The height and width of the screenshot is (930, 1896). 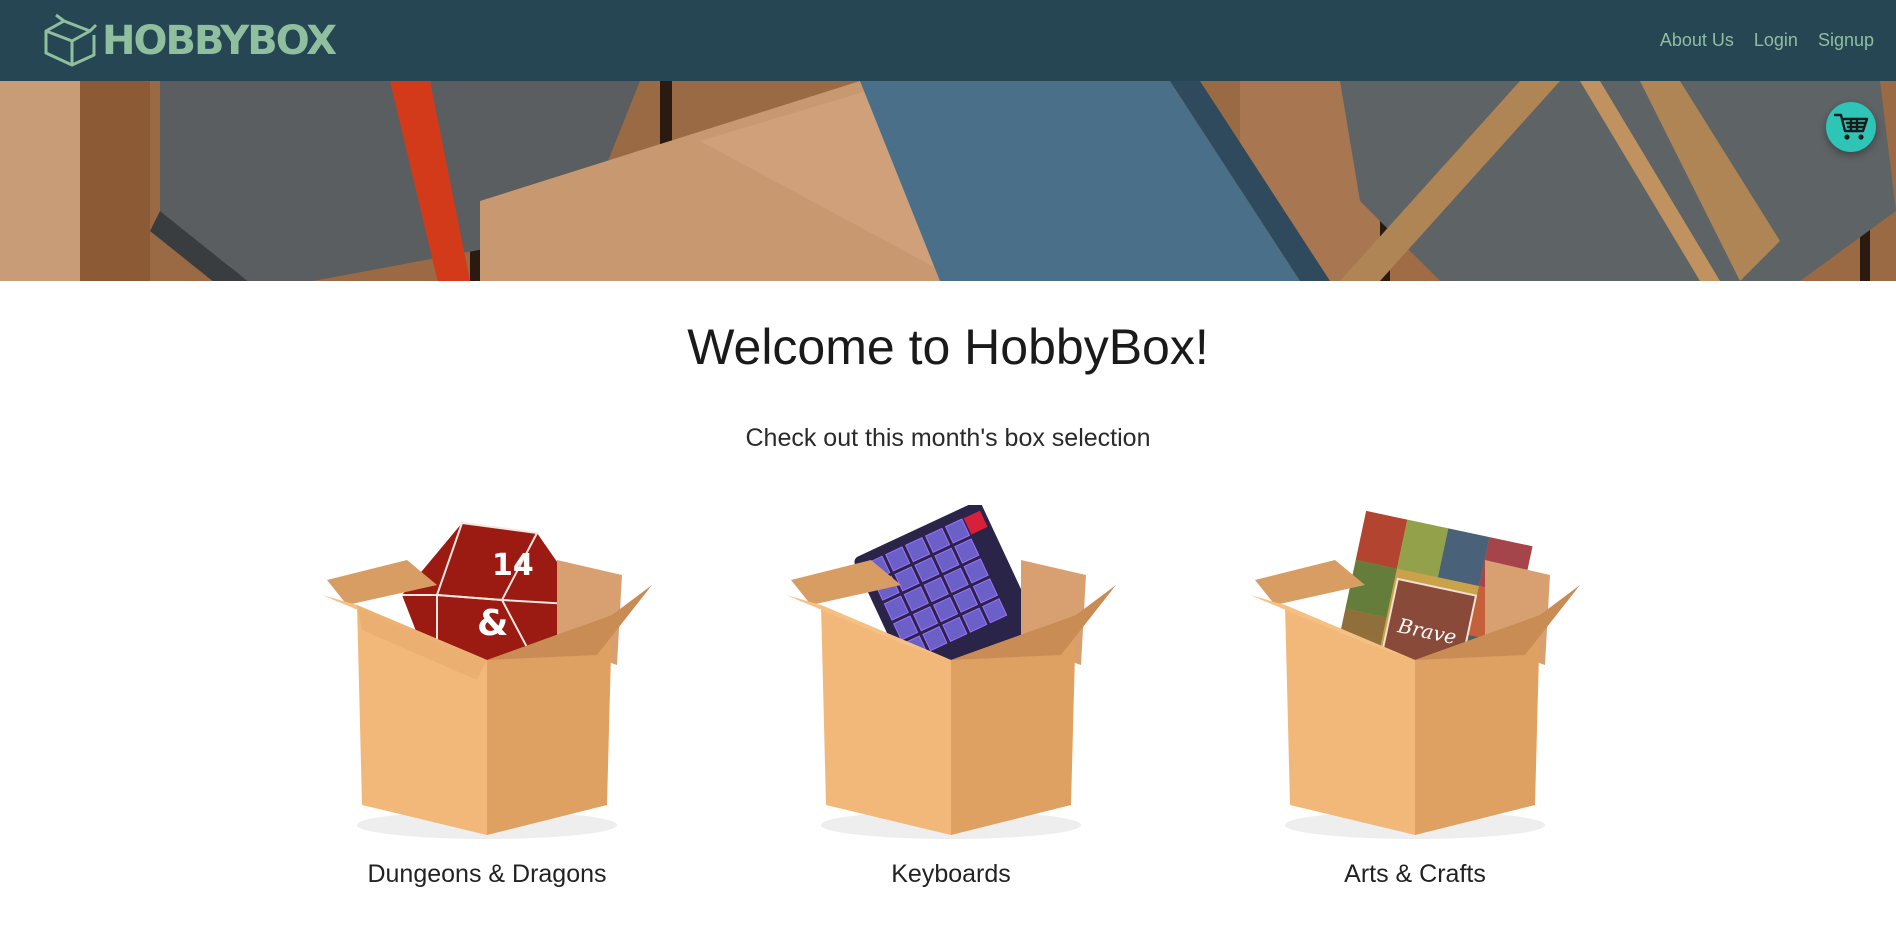 What do you see at coordinates (1618, 181) in the screenshot?
I see `twine-gift-box` at bounding box center [1618, 181].